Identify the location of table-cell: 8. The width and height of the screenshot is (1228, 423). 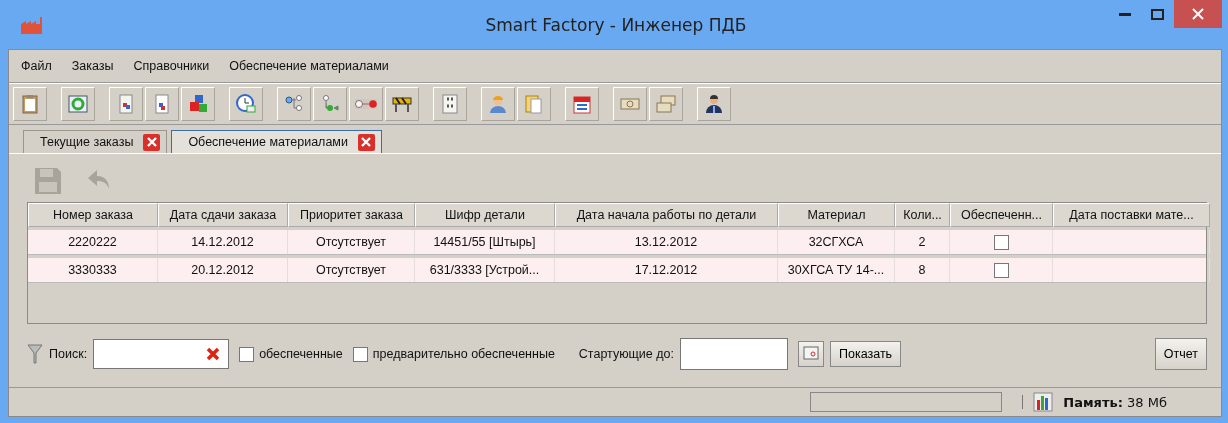
(922, 270).